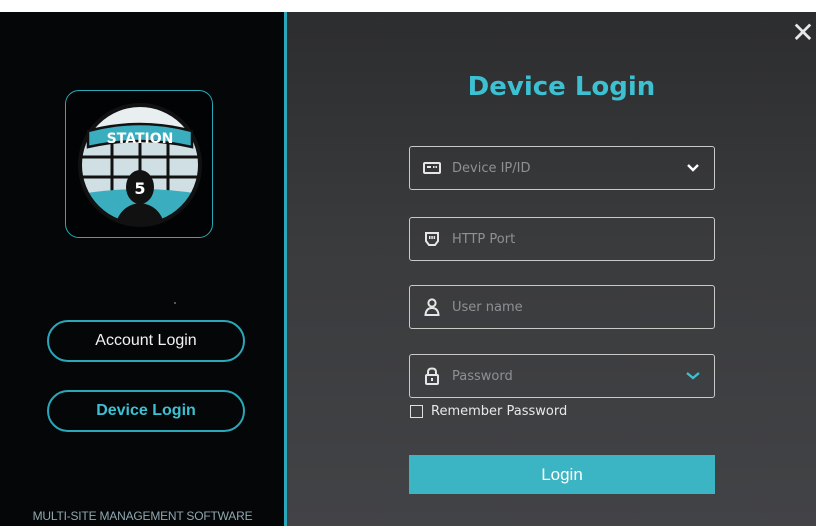 The height and width of the screenshot is (526, 816). Describe the element at coordinates (146, 341) in the screenshot. I see `account-login-button: Account Login` at that location.